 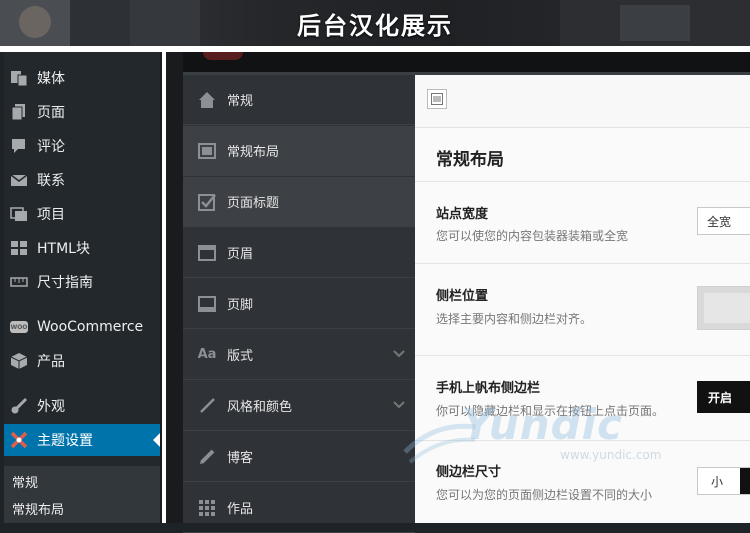 I want to click on menu-item-products: 产品, so click(x=82, y=361).